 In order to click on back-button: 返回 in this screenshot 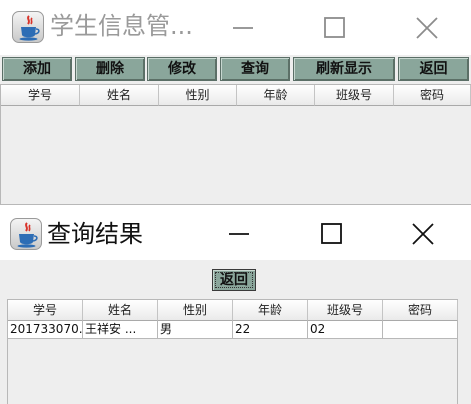, I will do `click(433, 69)`.